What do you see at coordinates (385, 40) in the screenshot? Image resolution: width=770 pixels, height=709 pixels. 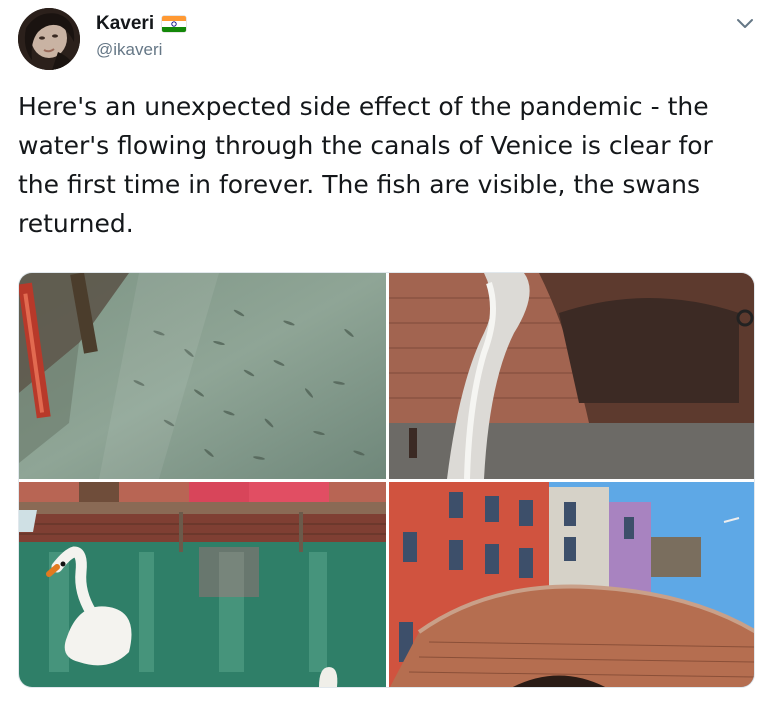 I see `tweet-header: Kaveri @ikaveri` at bounding box center [385, 40].